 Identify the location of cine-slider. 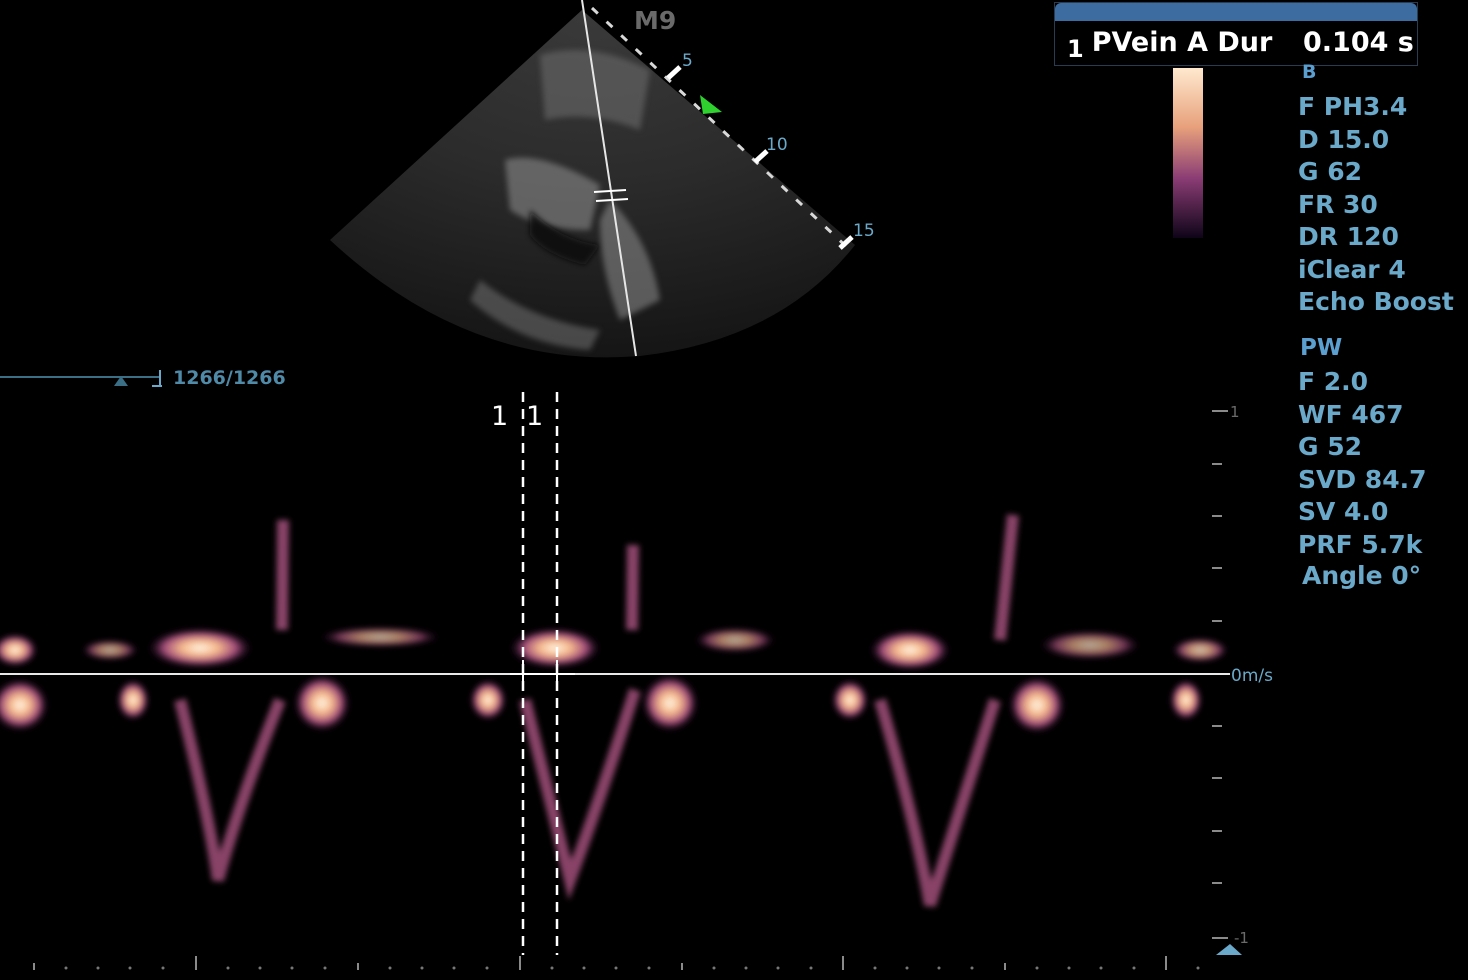
(81, 378).